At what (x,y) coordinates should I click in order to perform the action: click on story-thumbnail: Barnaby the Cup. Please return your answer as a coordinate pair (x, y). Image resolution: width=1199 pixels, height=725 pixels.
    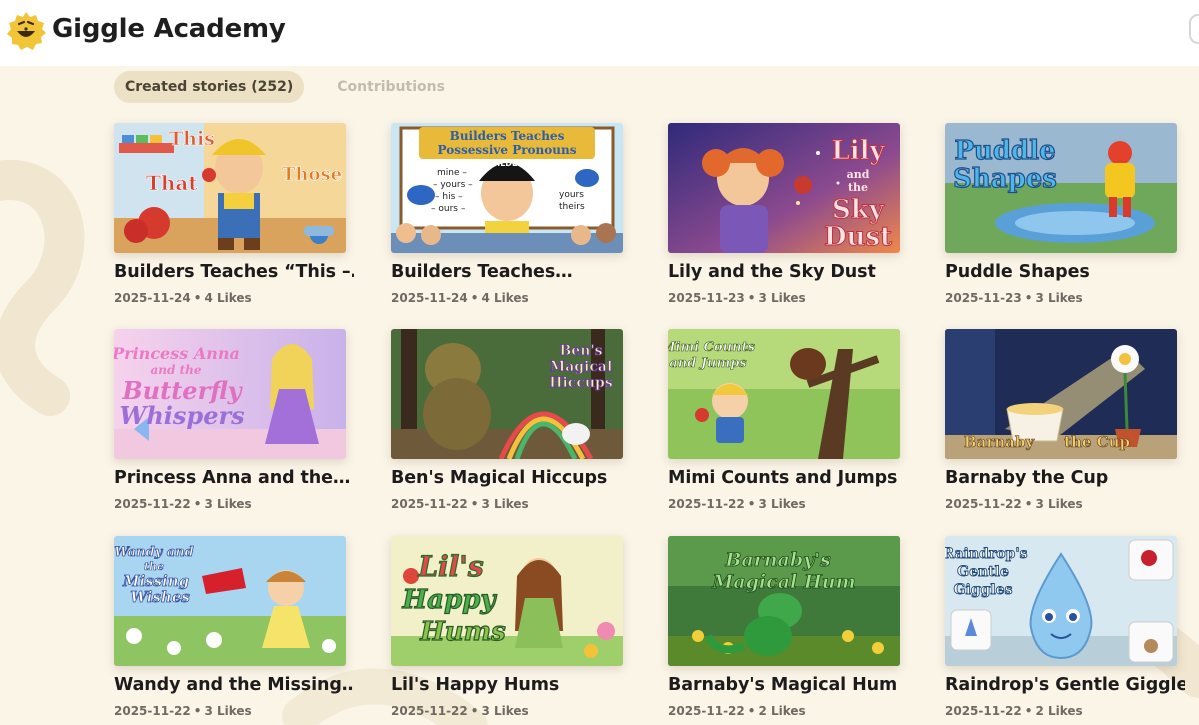
    Looking at the image, I should click on (1061, 394).